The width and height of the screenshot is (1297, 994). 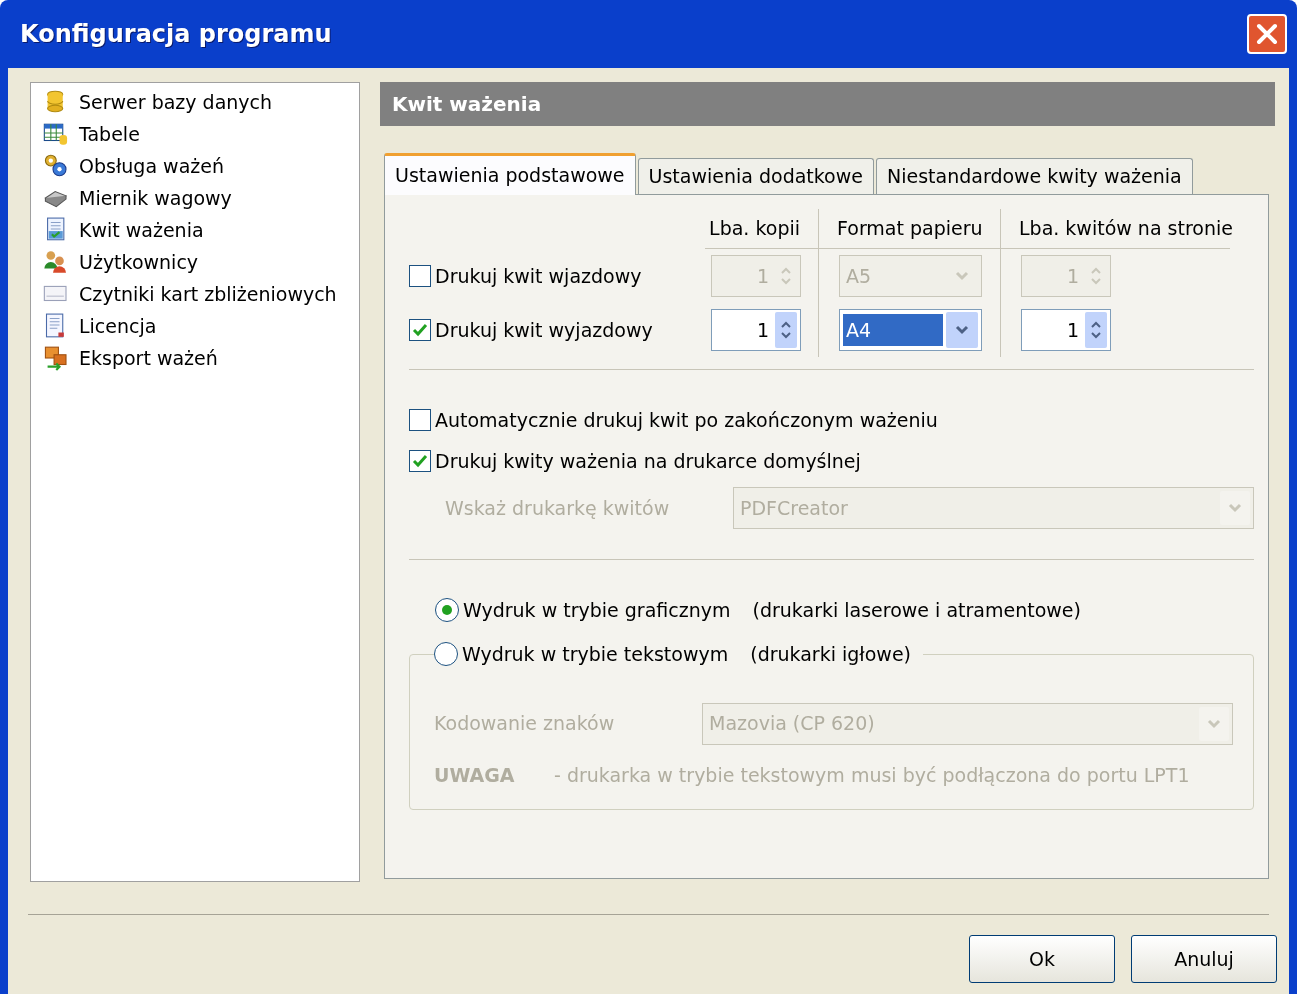 I want to click on sidebar-item: Użytkownicy, so click(x=121, y=262).